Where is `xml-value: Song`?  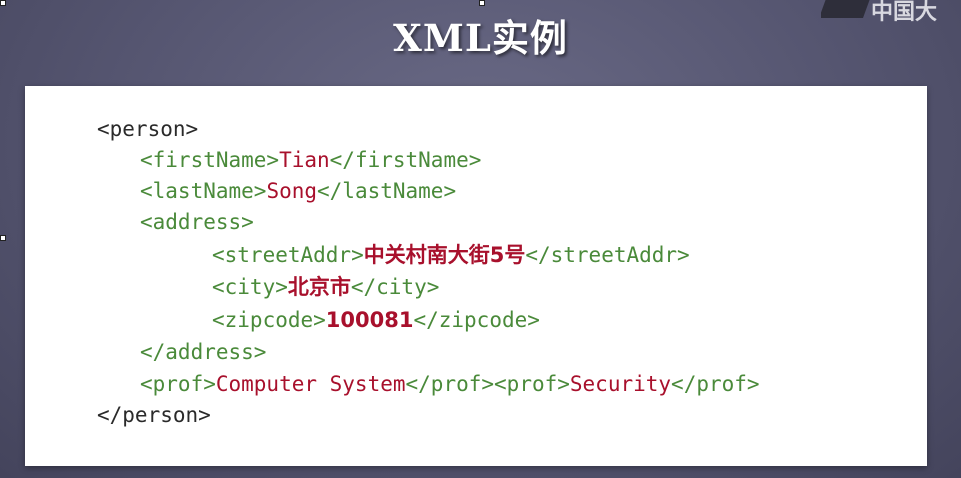
xml-value: Song is located at coordinates (292, 191).